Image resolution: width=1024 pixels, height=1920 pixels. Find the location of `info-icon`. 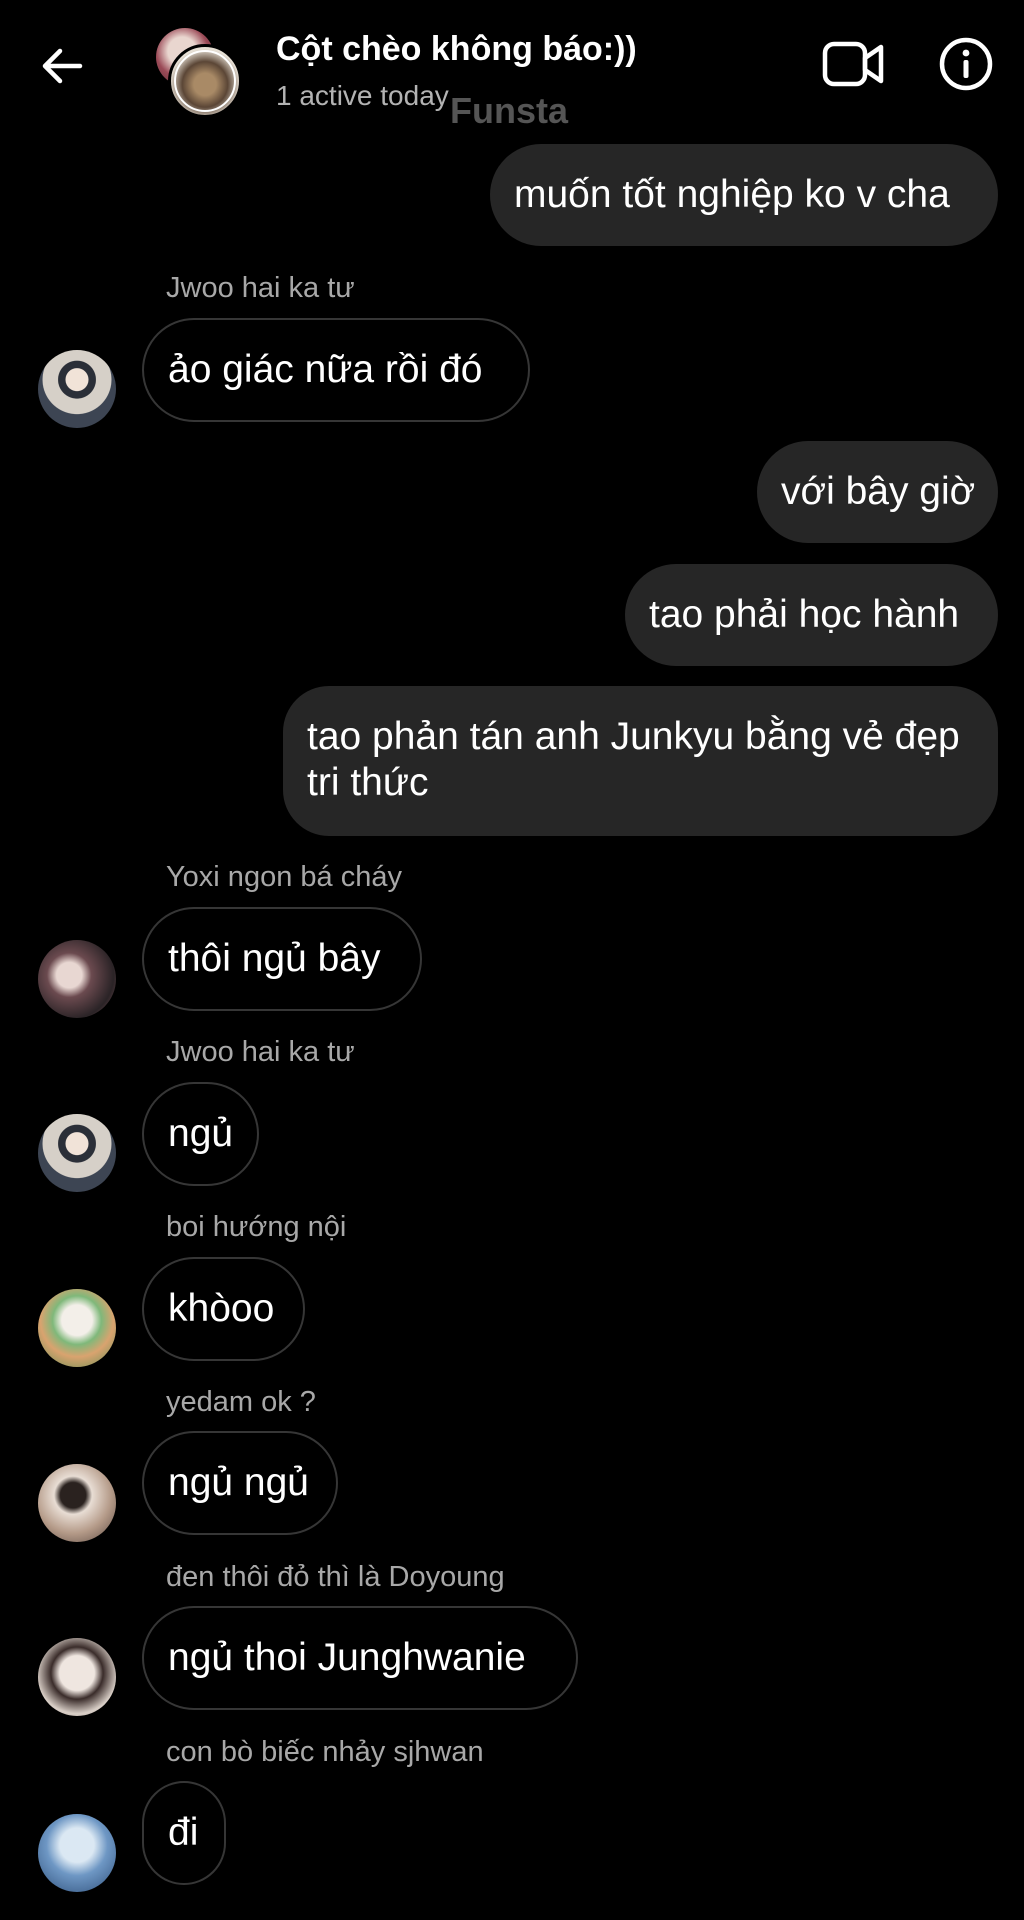

info-icon is located at coordinates (966, 64).